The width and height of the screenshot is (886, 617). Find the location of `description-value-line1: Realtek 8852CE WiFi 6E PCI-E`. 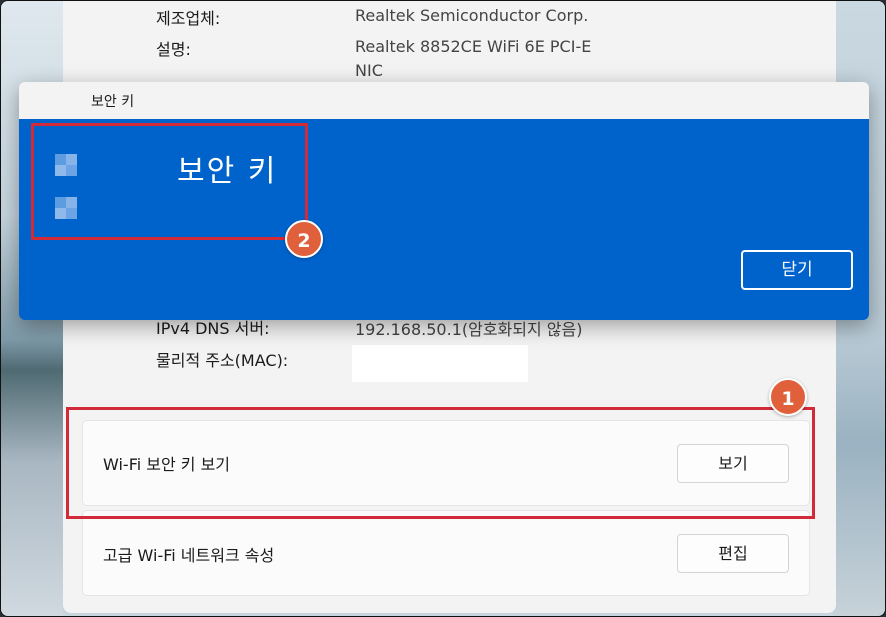

description-value-line1: Realtek 8852CE WiFi 6E PCI-E is located at coordinates (473, 46).